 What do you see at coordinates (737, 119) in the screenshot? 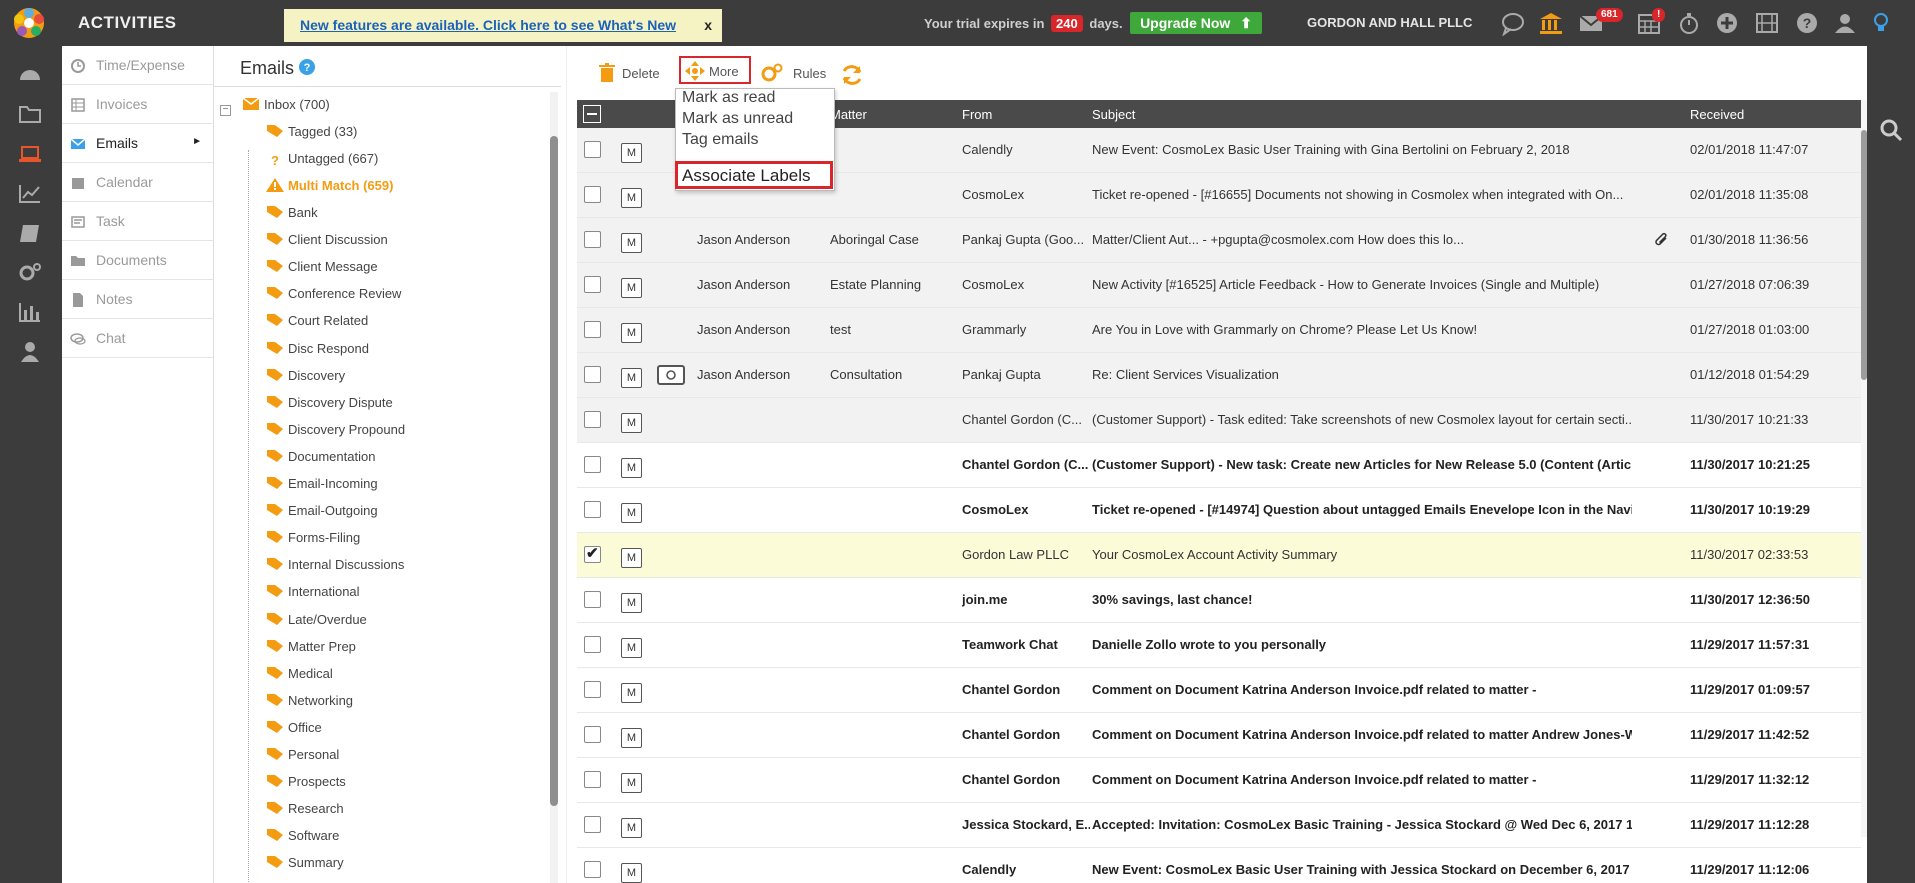
I see `menu-item-mark-unread: Mark as unread` at bounding box center [737, 119].